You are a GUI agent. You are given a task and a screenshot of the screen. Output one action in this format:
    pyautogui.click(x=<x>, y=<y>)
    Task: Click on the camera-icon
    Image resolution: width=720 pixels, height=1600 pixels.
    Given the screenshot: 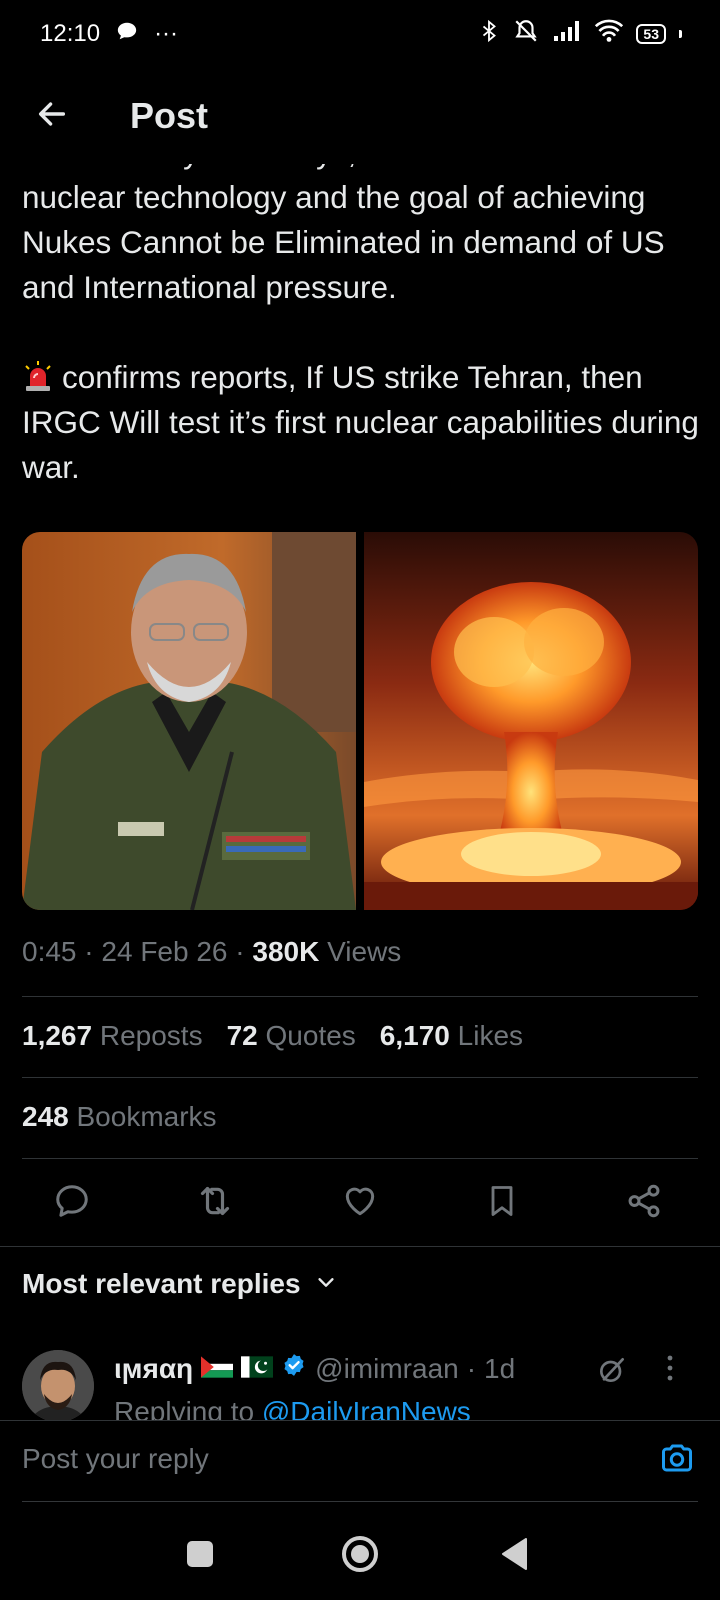 What is the action you would take?
    pyautogui.click(x=677, y=1460)
    